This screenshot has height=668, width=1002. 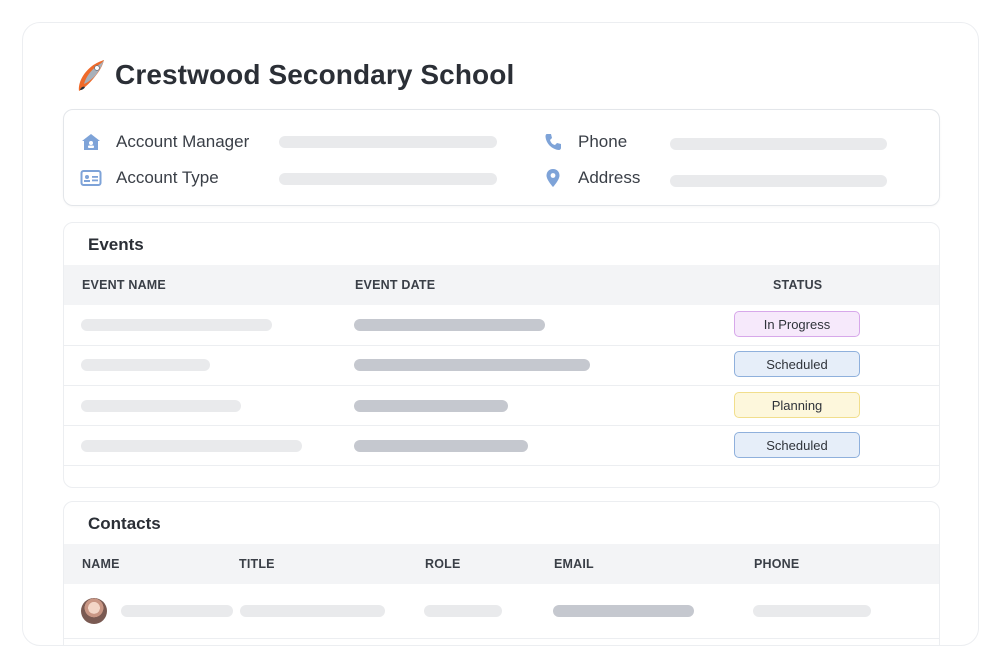 I want to click on location-pin-icon, so click(x=553, y=178).